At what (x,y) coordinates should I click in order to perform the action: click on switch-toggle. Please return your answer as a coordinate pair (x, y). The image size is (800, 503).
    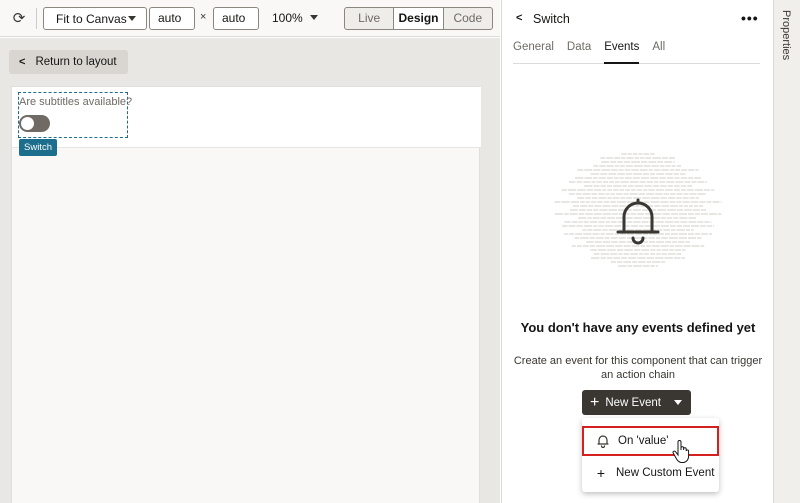
    Looking at the image, I should click on (34, 123).